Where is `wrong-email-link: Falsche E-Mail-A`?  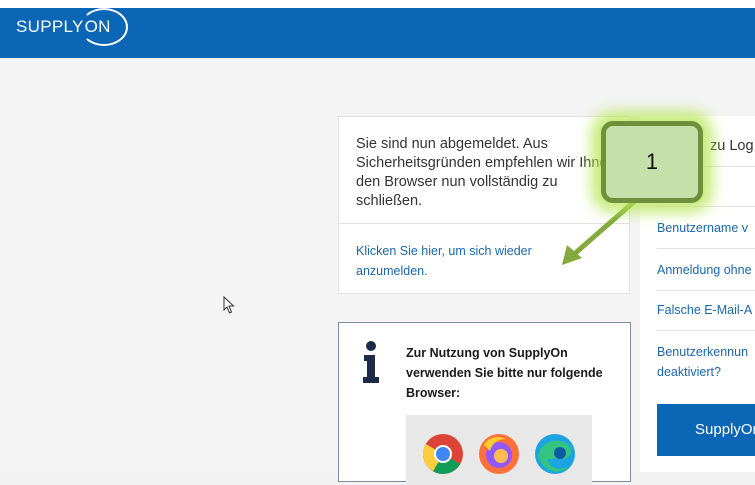
wrong-email-link: Falsche E-Mail-A is located at coordinates (706, 310).